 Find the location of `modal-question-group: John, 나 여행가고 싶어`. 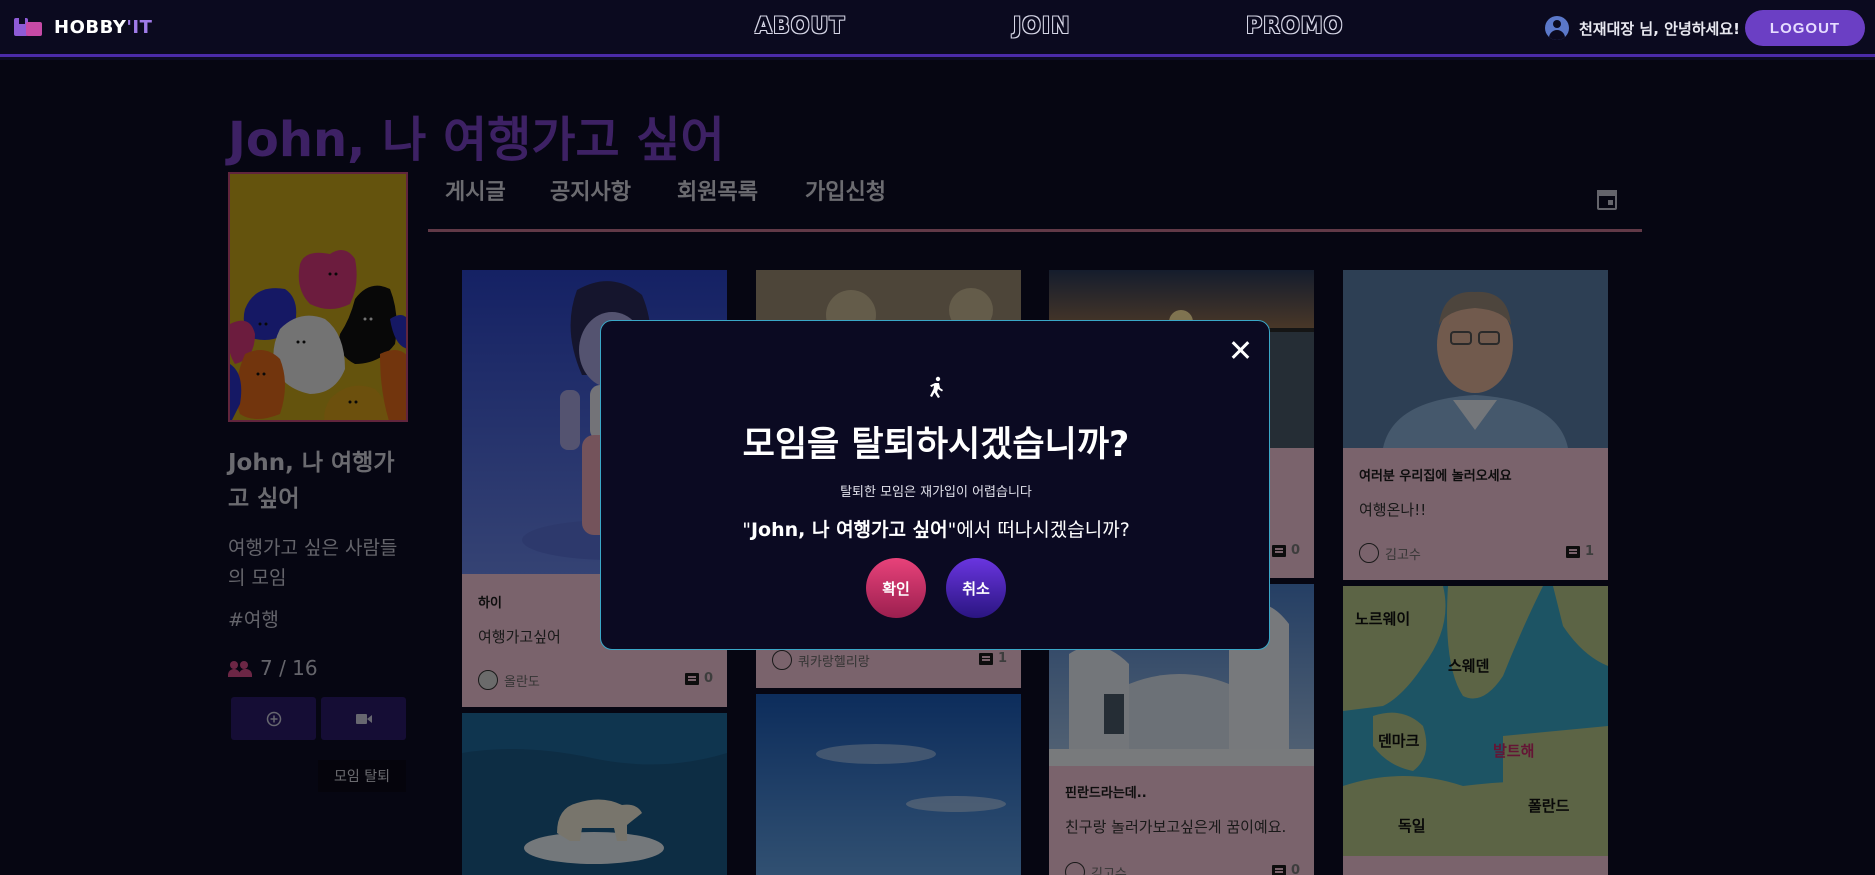

modal-question-group: John, 나 여행가고 싶어 is located at coordinates (849, 530).